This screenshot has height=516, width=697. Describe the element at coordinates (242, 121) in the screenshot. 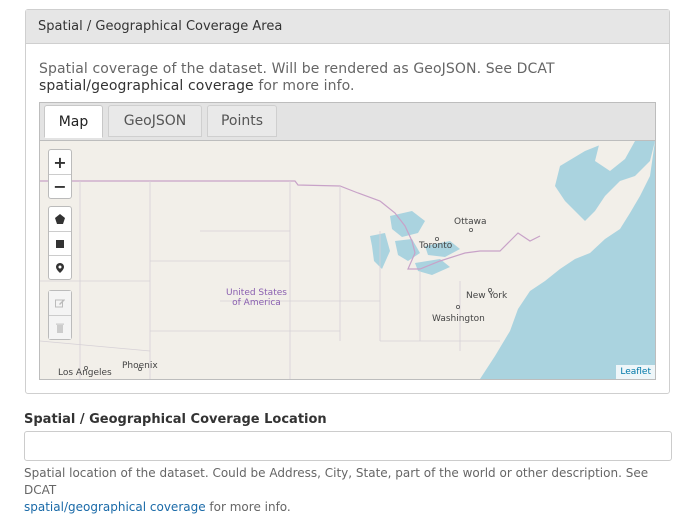

I see `tab-points: Points` at that location.